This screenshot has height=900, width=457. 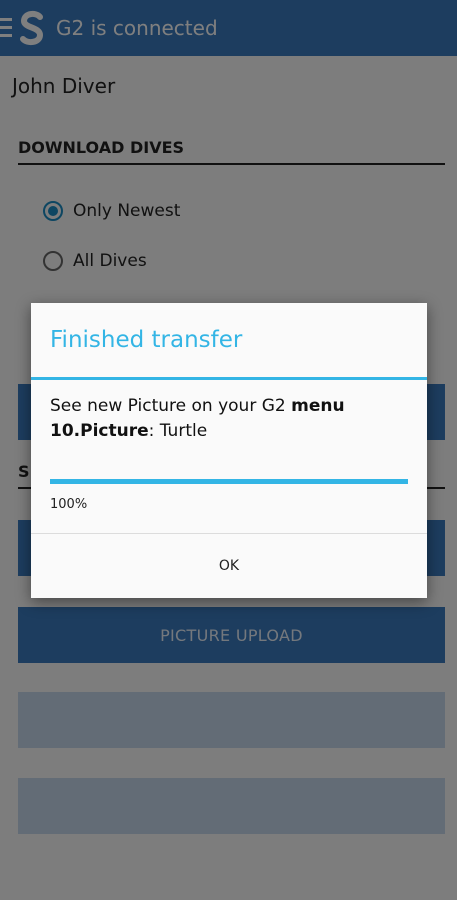 What do you see at coordinates (318, 406) in the screenshot?
I see `message-bold-menu: menu` at bounding box center [318, 406].